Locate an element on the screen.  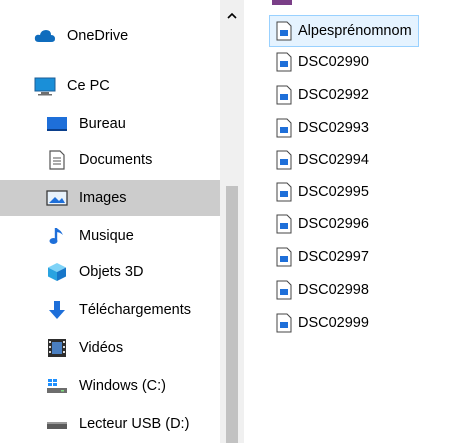
scroll-up-button is located at coordinates (232, 15).